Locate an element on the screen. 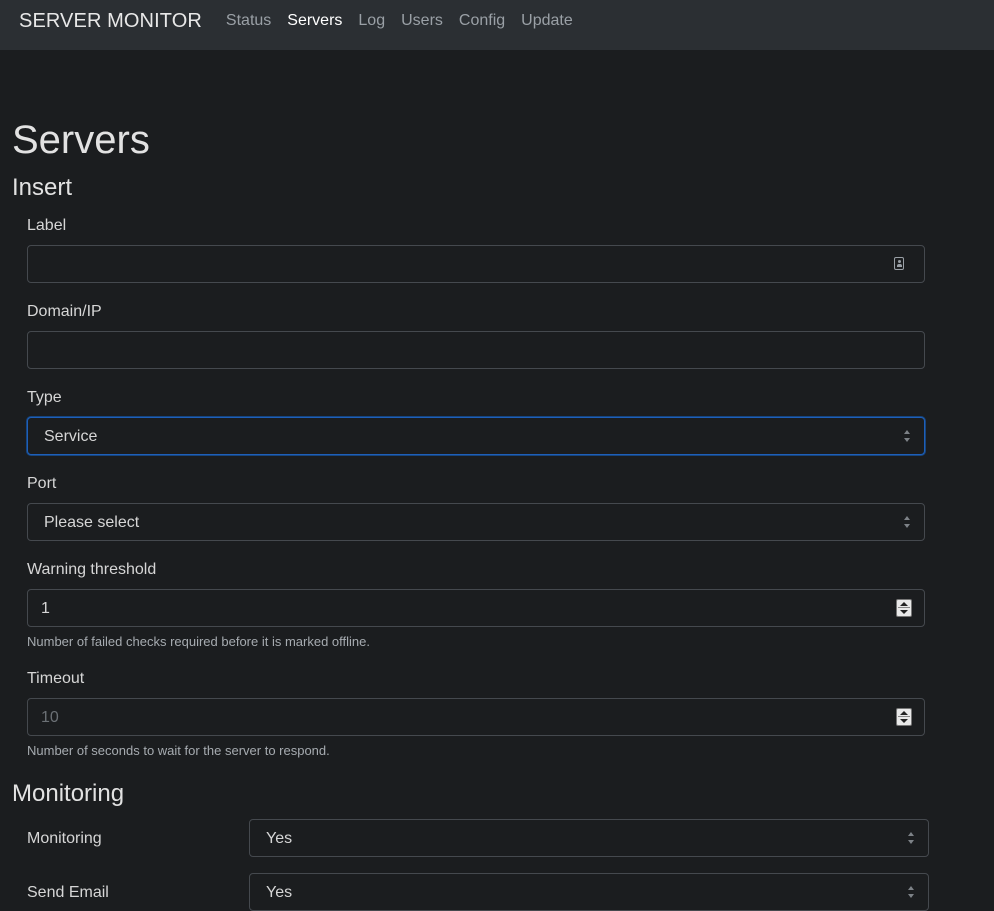 This screenshot has width=994, height=911. brand-logo: SERVER MONITOR is located at coordinates (110, 21).